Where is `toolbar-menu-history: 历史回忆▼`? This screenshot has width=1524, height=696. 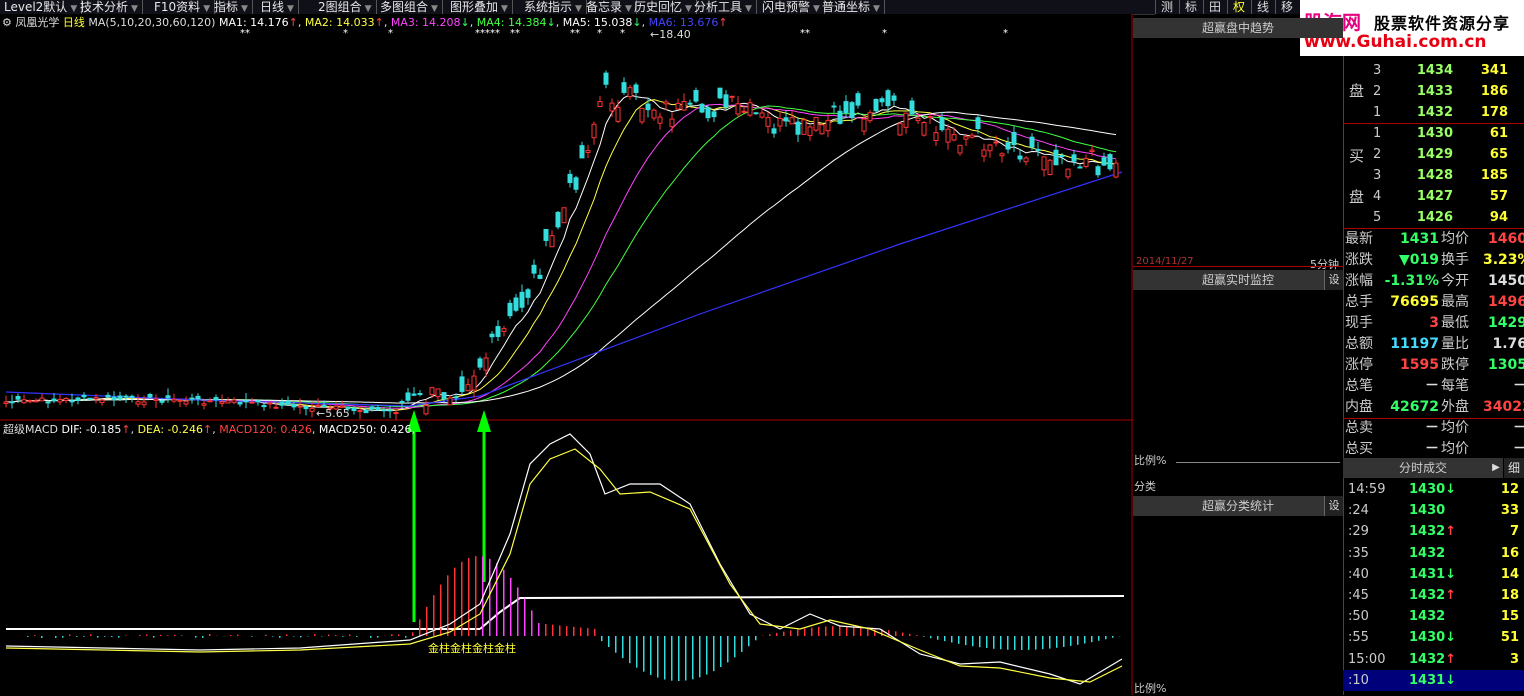
toolbar-menu-history: 历史回忆▼ is located at coordinates (663, 7).